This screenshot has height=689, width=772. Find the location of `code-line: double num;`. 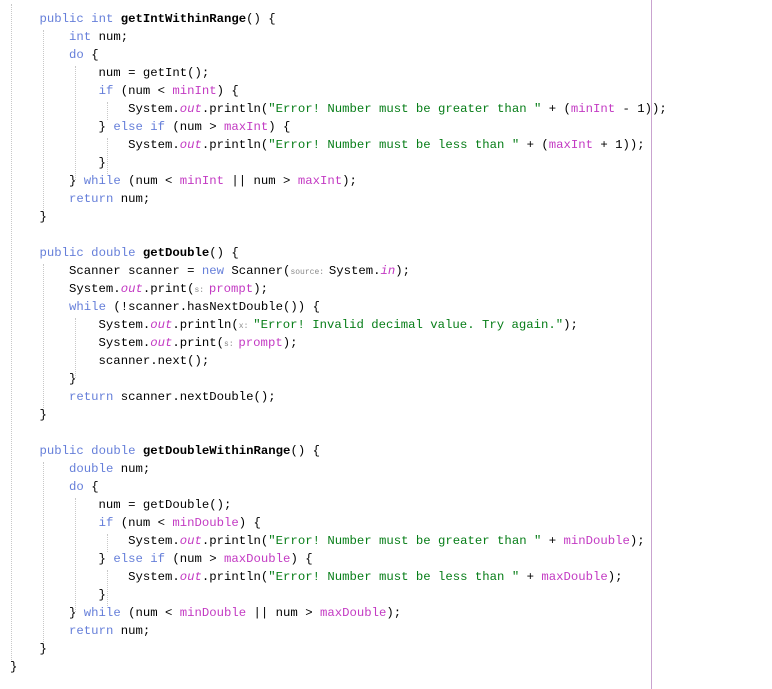

code-line: double num; is located at coordinates (80, 469).